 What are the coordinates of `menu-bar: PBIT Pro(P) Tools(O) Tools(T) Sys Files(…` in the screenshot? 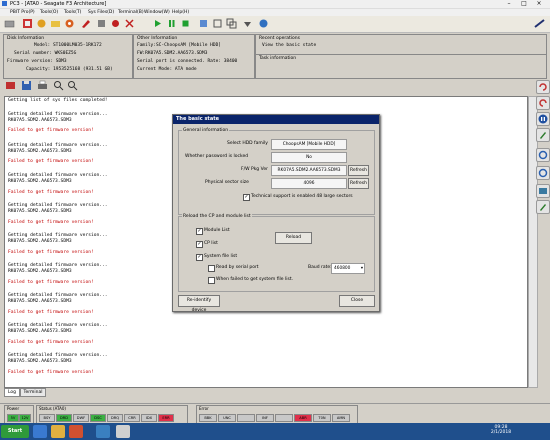 It's located at (275, 12).